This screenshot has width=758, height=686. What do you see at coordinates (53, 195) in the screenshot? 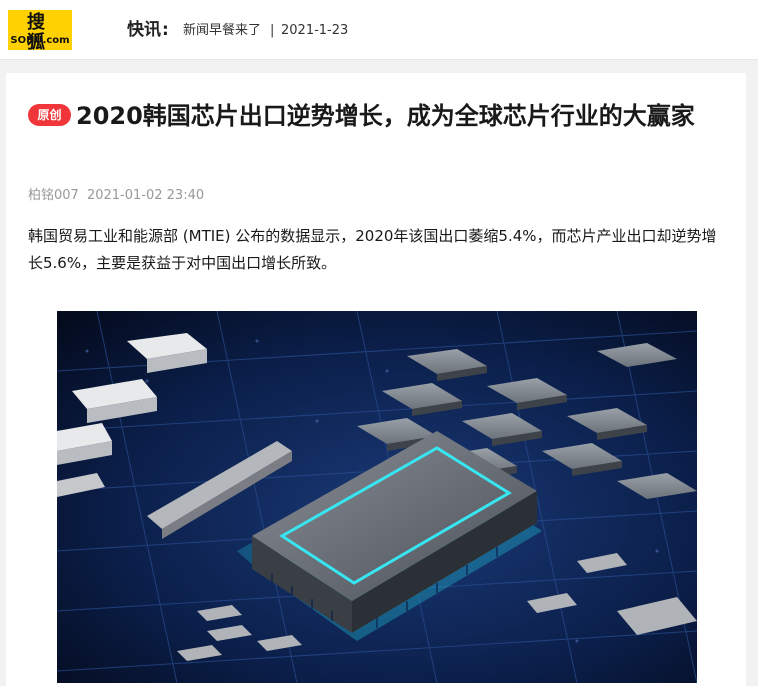
I see `author-link: 柏铭007` at bounding box center [53, 195].